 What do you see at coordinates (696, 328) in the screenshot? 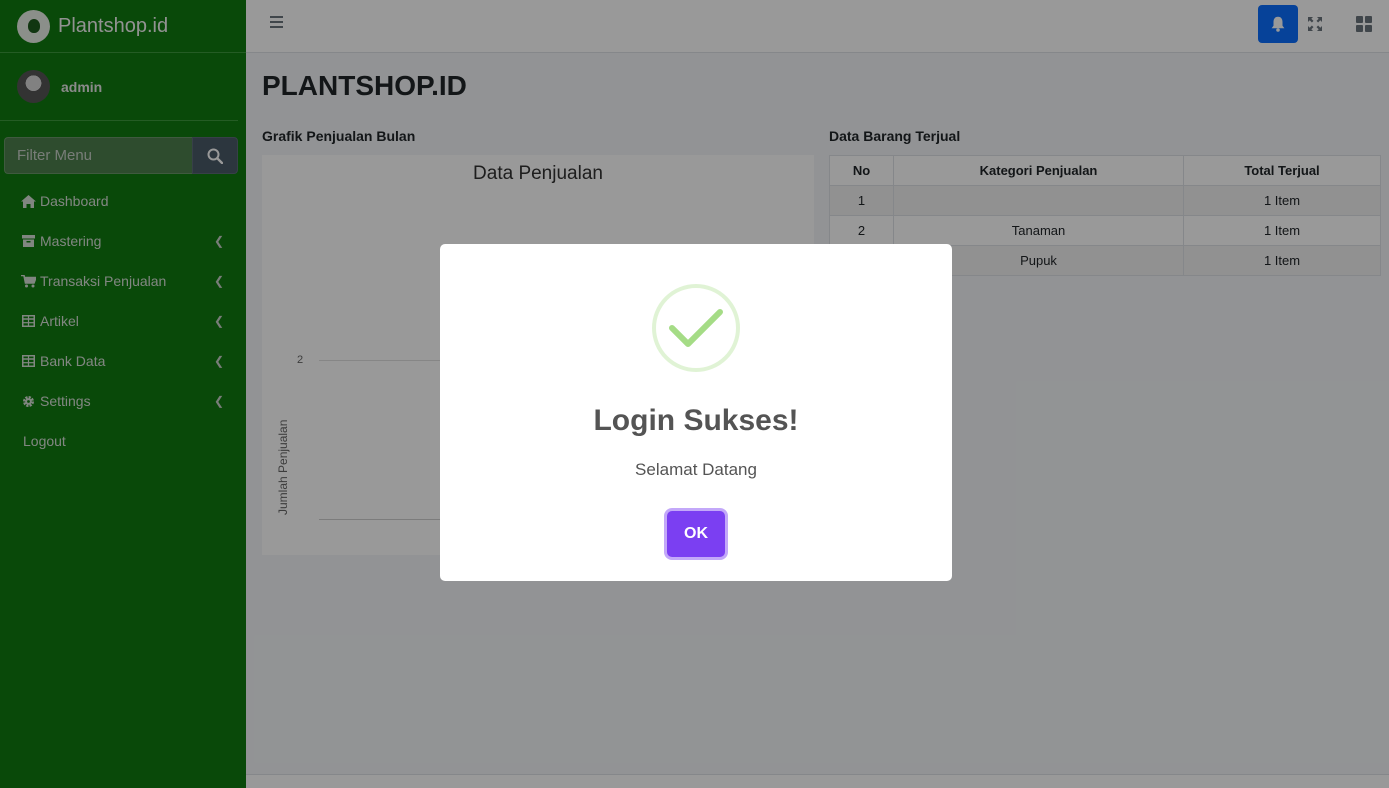
I see `success-check-icon` at bounding box center [696, 328].